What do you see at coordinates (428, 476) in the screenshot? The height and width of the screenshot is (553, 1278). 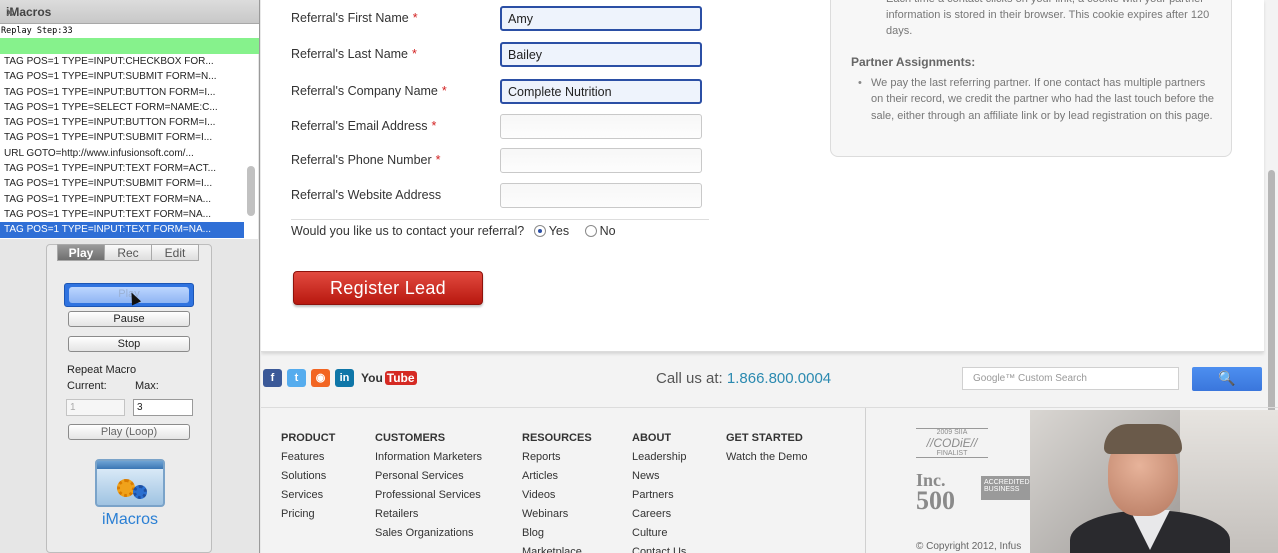 I see `footer-link: Personal Services` at bounding box center [428, 476].